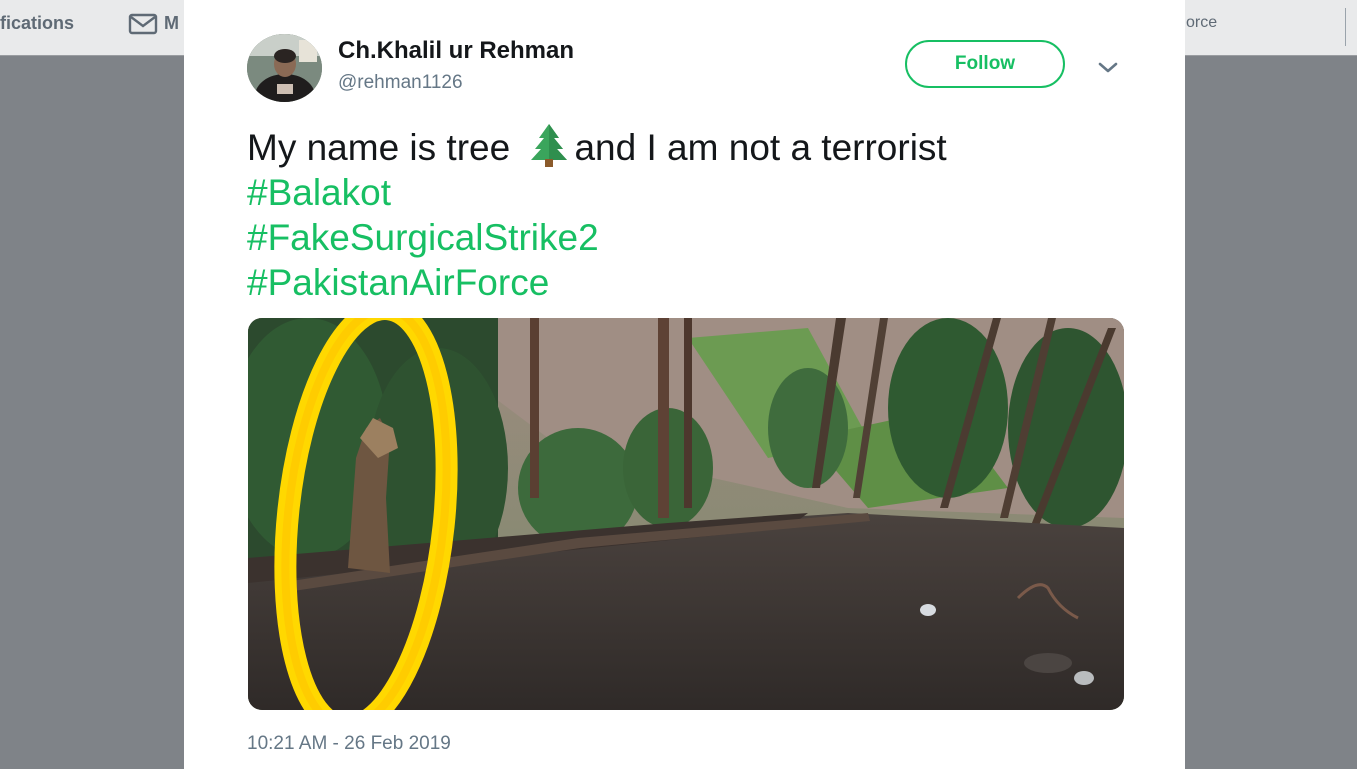 This screenshot has width=1357, height=769. I want to click on tweet-text-part-1: My name is tree, so click(384, 147).